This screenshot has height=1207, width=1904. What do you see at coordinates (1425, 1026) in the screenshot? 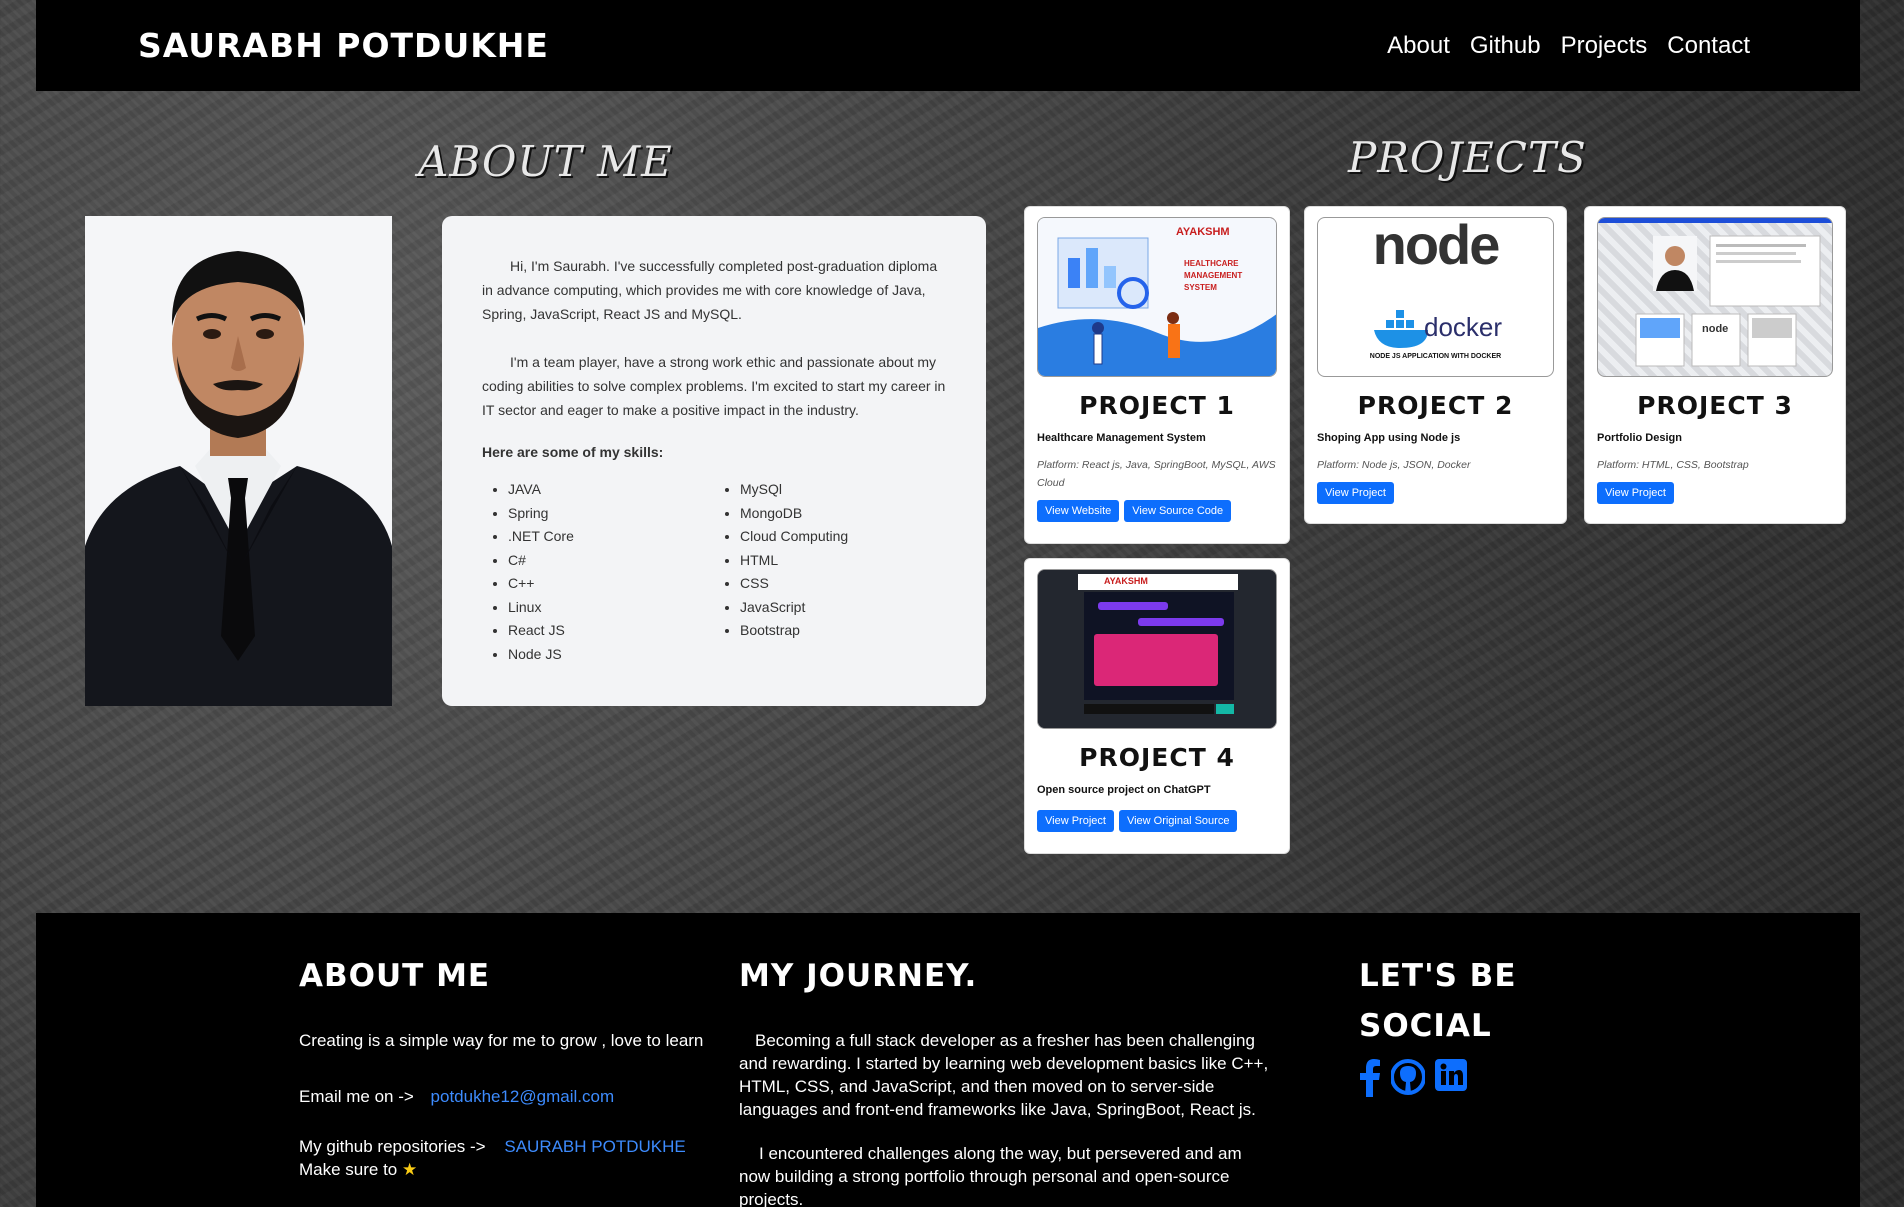
I see `footer-social-title-line-2: SOCIAL` at bounding box center [1425, 1026].